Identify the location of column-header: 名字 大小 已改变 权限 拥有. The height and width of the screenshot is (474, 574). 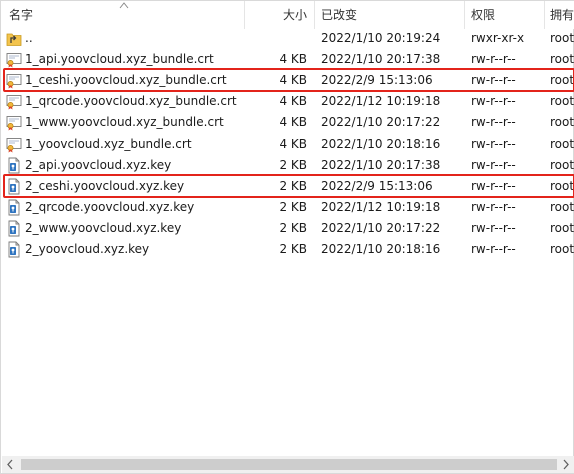
(287, 15).